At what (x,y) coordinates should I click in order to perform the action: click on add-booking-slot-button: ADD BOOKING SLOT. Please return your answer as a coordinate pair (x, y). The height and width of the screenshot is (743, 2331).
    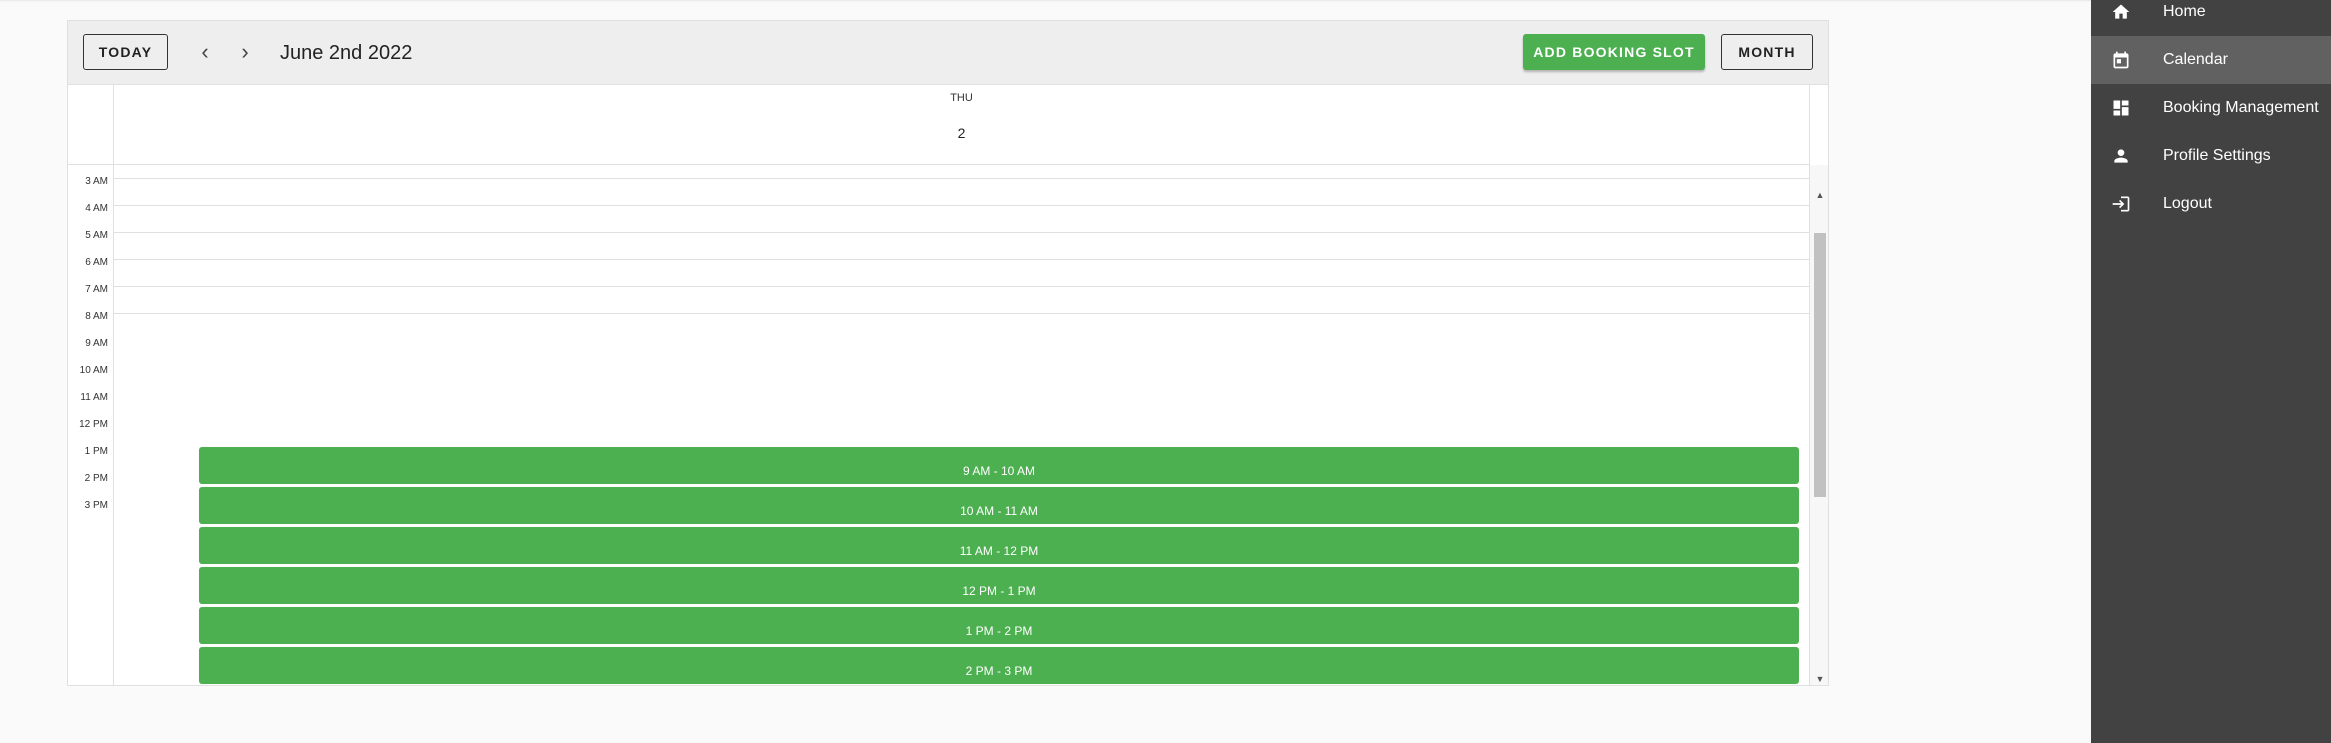
    Looking at the image, I should click on (1614, 52).